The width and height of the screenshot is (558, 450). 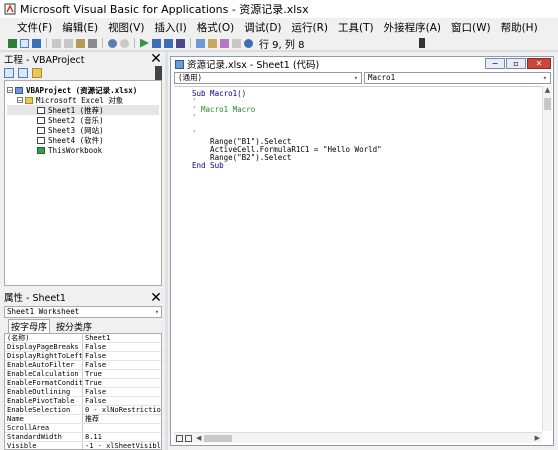 I want to click on paste-icon, so click(x=80, y=43).